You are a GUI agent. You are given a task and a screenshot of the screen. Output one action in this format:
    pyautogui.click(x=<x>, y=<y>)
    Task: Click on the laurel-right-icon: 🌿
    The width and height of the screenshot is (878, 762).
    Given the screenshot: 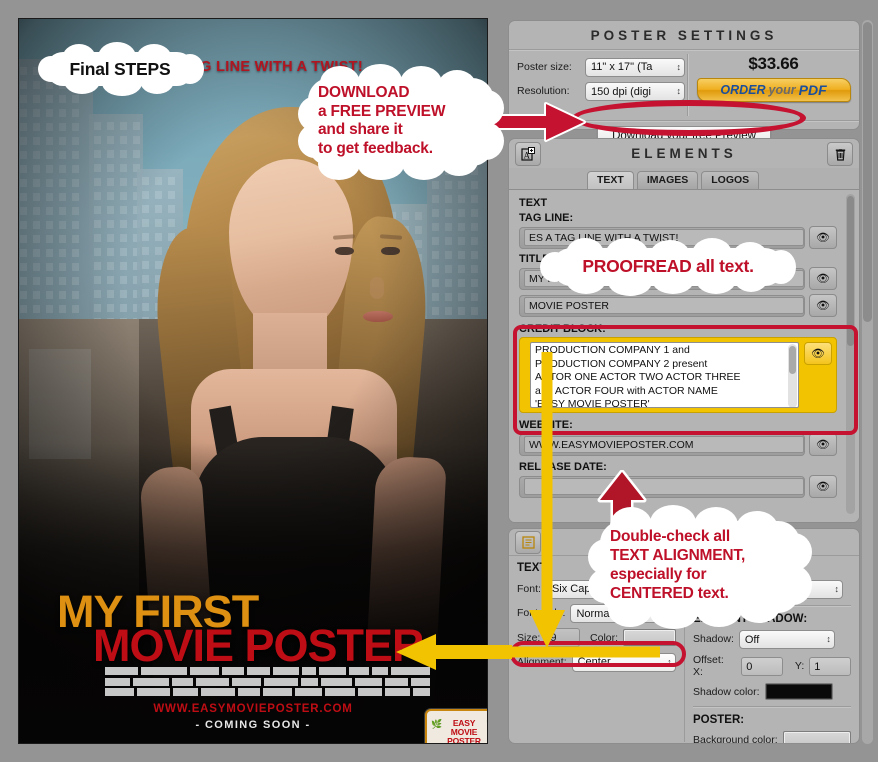 What is the action you would take?
    pyautogui.click(x=486, y=731)
    